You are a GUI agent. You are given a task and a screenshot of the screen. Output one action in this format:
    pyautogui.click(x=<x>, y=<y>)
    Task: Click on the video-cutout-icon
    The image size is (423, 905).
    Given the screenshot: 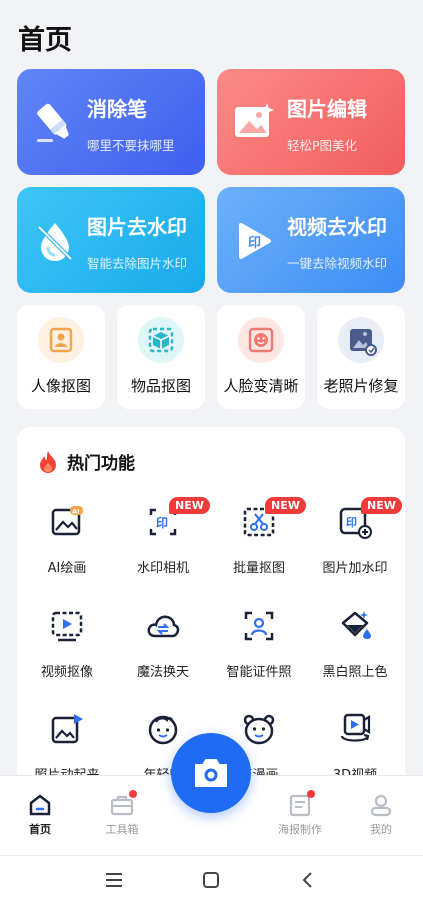 What is the action you would take?
    pyautogui.click(x=67, y=626)
    